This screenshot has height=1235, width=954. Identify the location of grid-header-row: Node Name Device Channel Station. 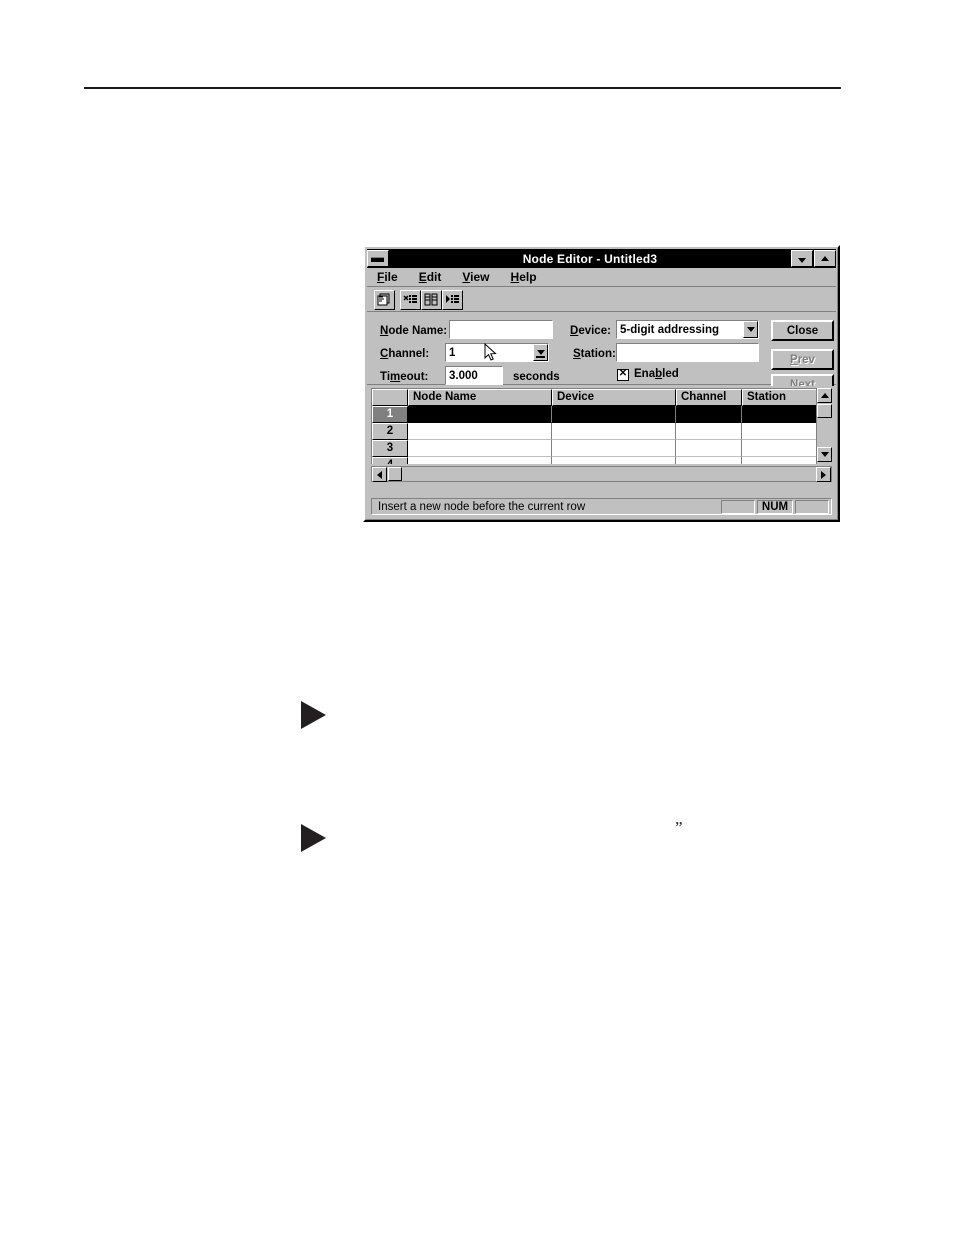
(602, 397).